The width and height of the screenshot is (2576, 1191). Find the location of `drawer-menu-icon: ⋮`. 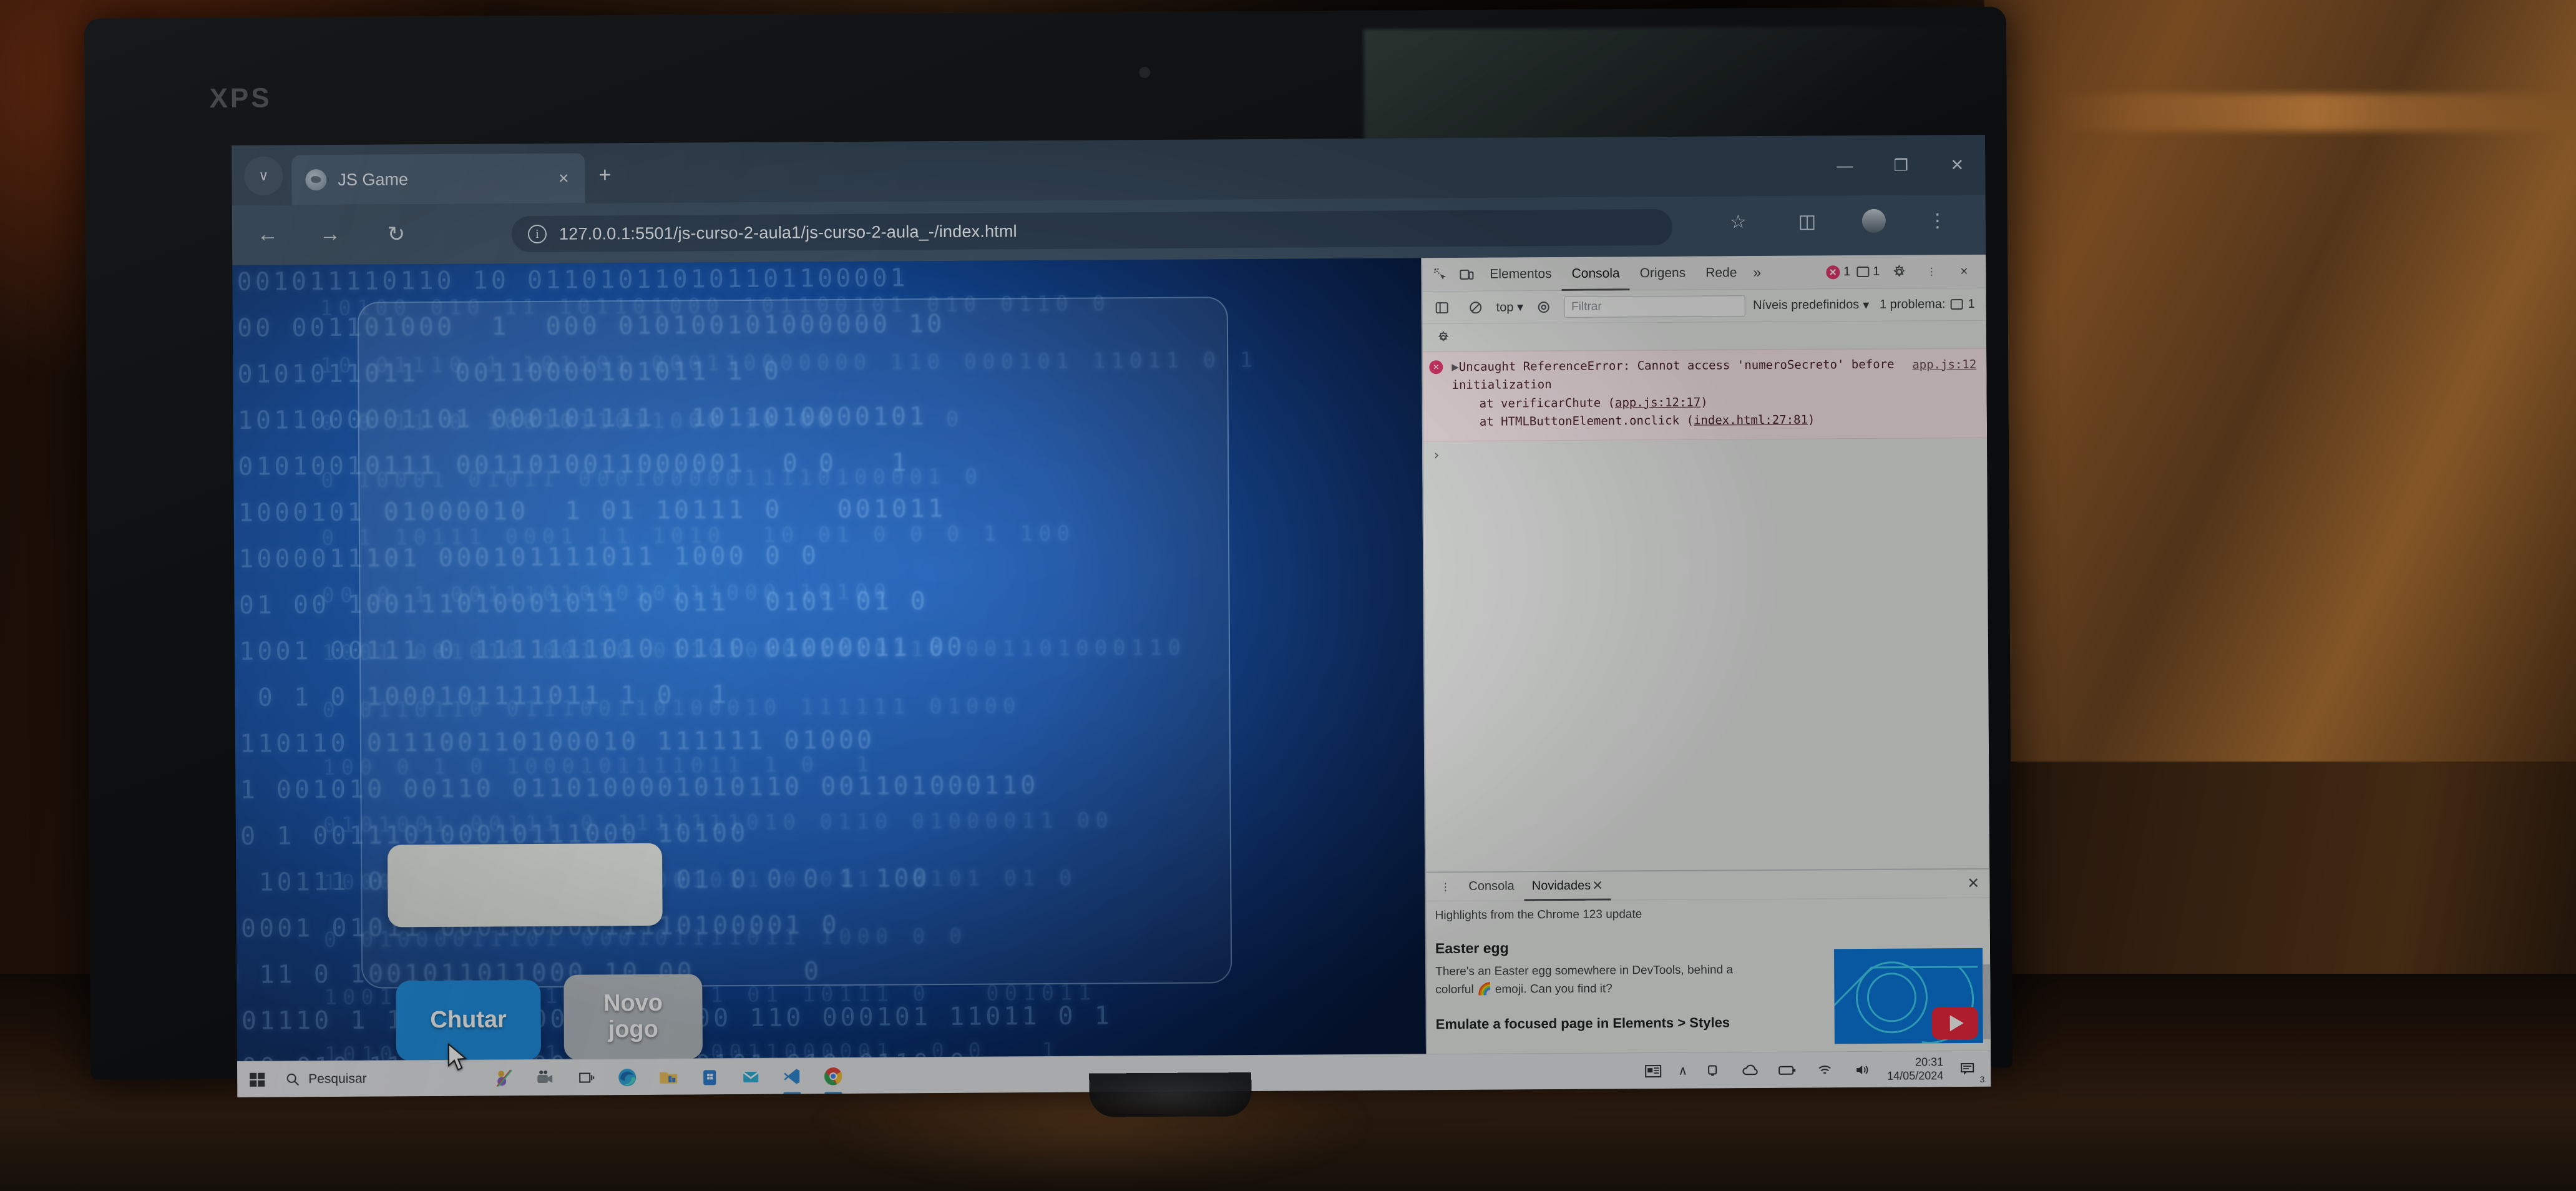

drawer-menu-icon: ⋮ is located at coordinates (1445, 886).